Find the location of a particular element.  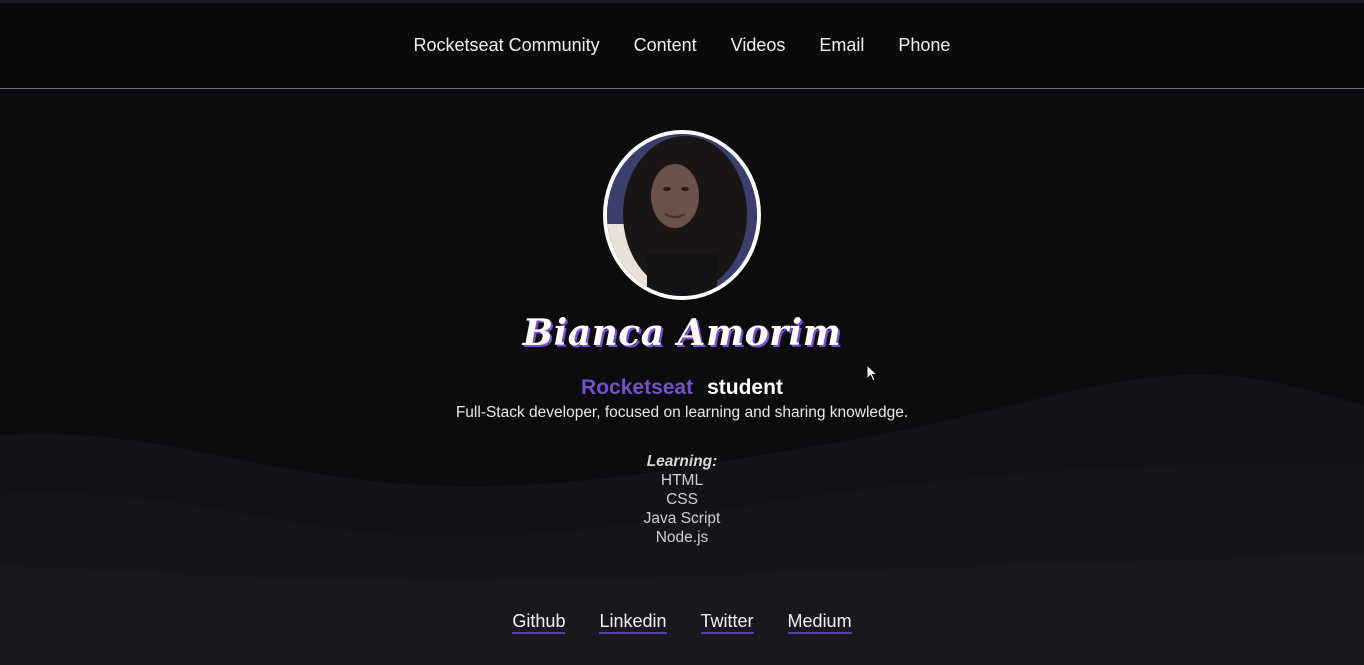

learning-list: HTML CSS Java Script Node.js is located at coordinates (682, 509).